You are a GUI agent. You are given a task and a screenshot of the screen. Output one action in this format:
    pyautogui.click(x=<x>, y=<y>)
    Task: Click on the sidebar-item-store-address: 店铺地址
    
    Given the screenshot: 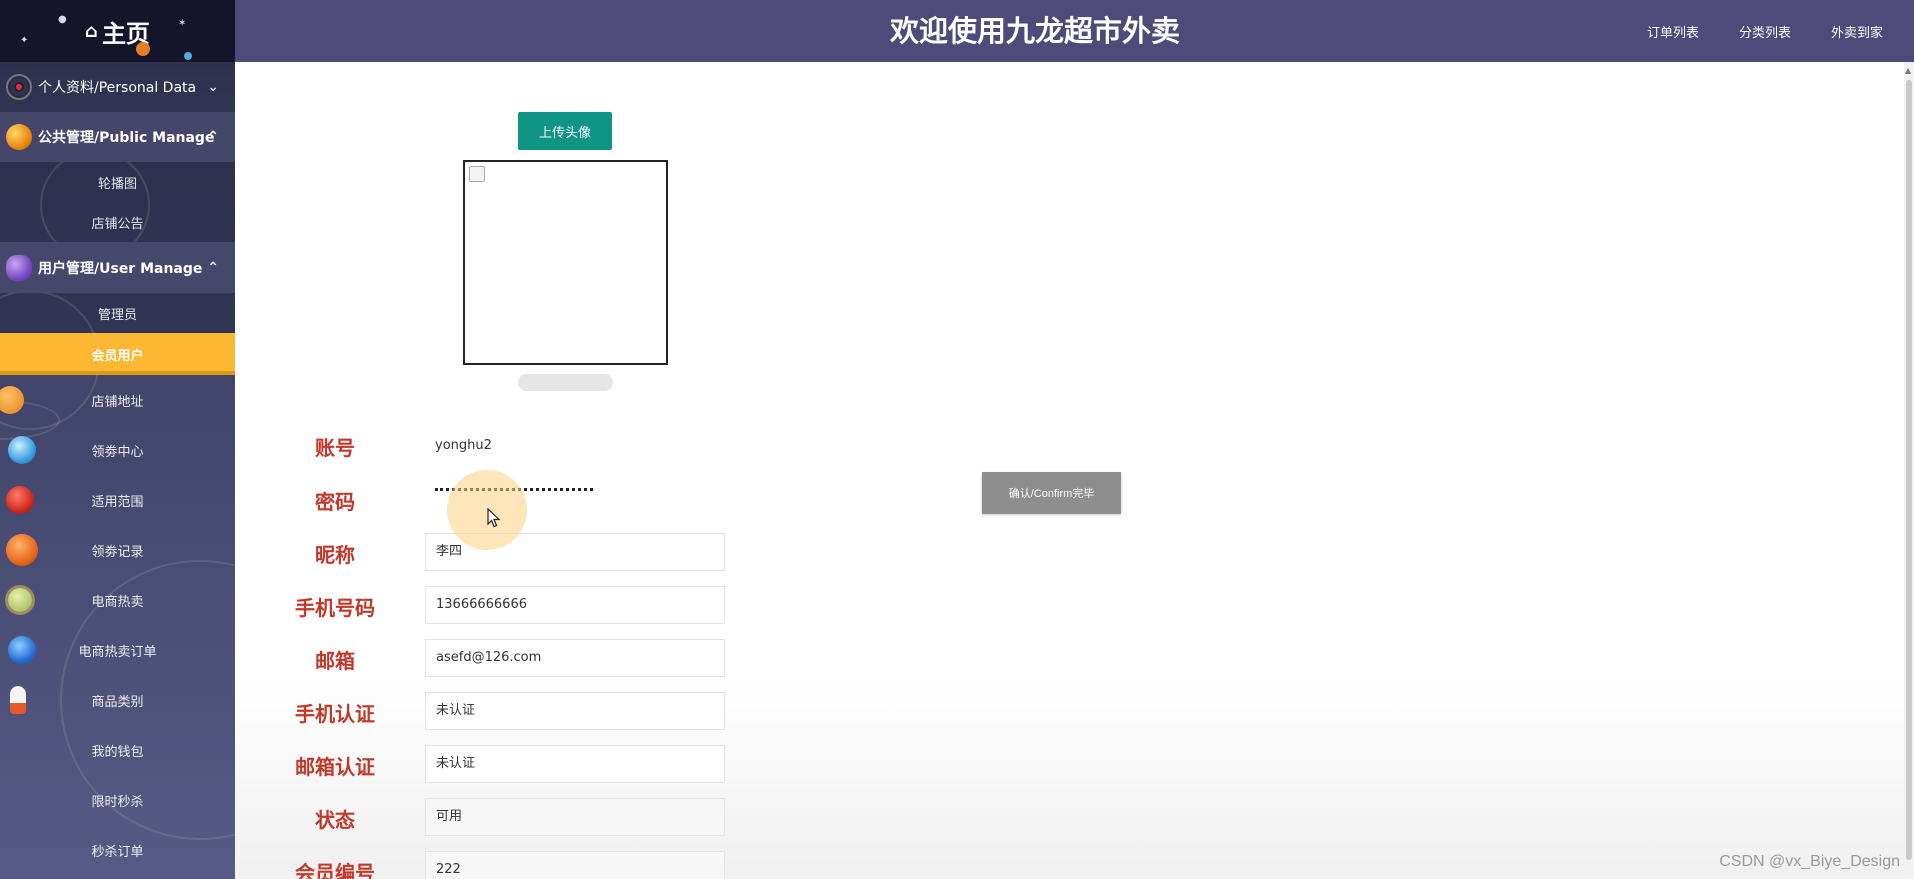 What is the action you would take?
    pyautogui.click(x=117, y=400)
    